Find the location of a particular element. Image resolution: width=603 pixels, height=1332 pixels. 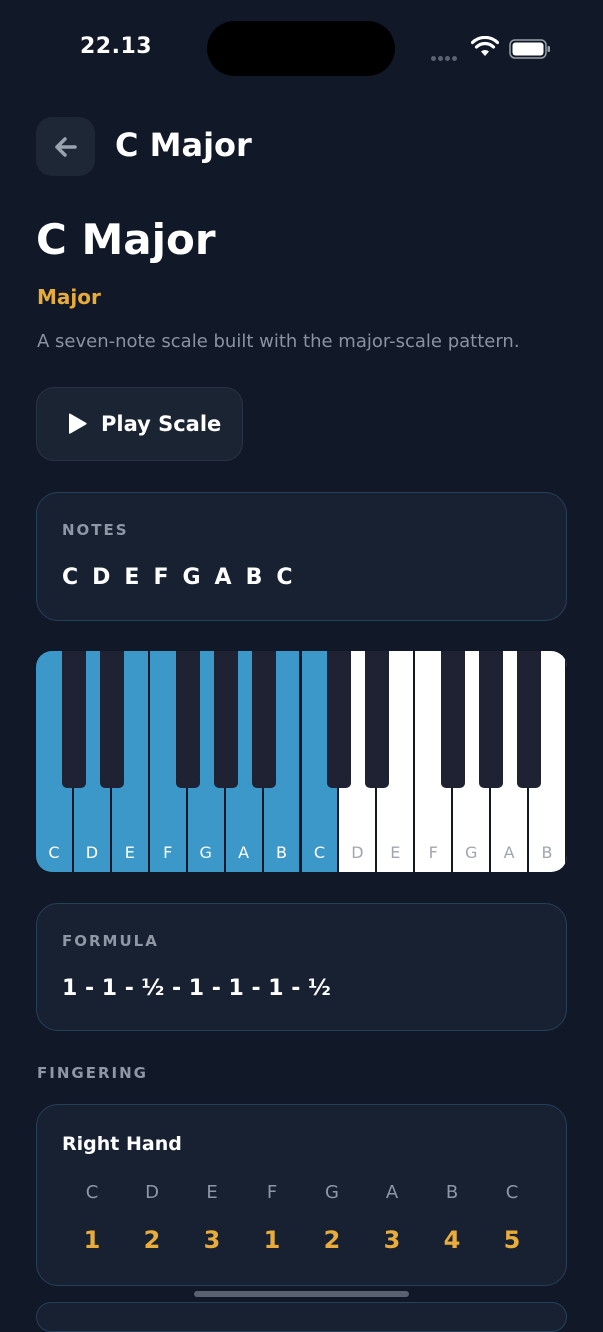

finger-number: 5 is located at coordinates (512, 1240).